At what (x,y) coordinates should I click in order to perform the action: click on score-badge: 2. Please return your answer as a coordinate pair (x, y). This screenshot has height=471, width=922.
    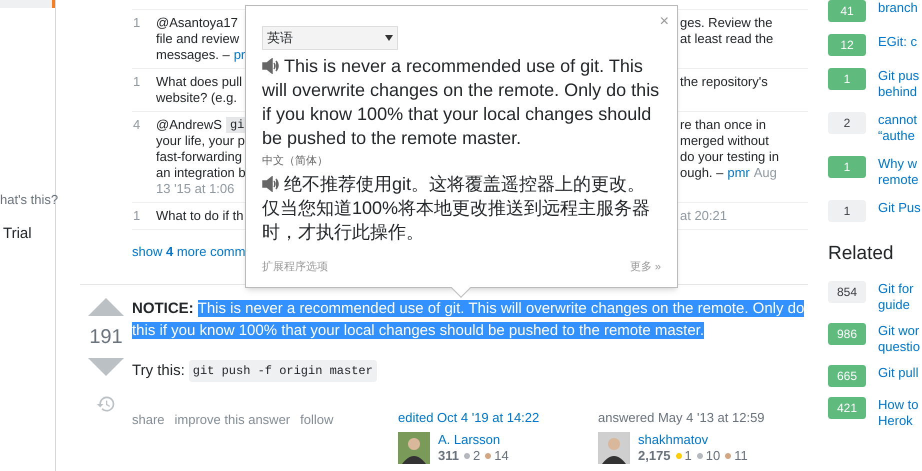
    Looking at the image, I should click on (847, 123).